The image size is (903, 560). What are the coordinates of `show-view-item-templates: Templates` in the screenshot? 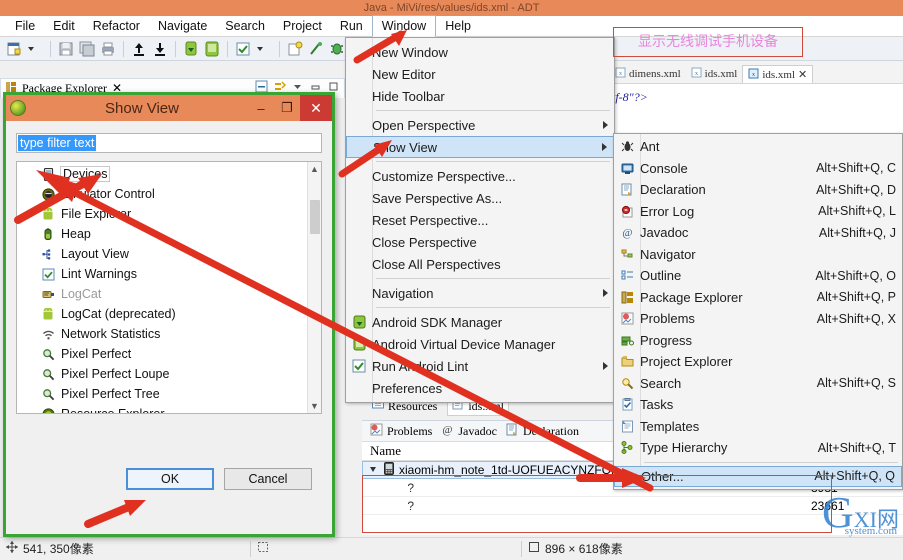 It's located at (758, 427).